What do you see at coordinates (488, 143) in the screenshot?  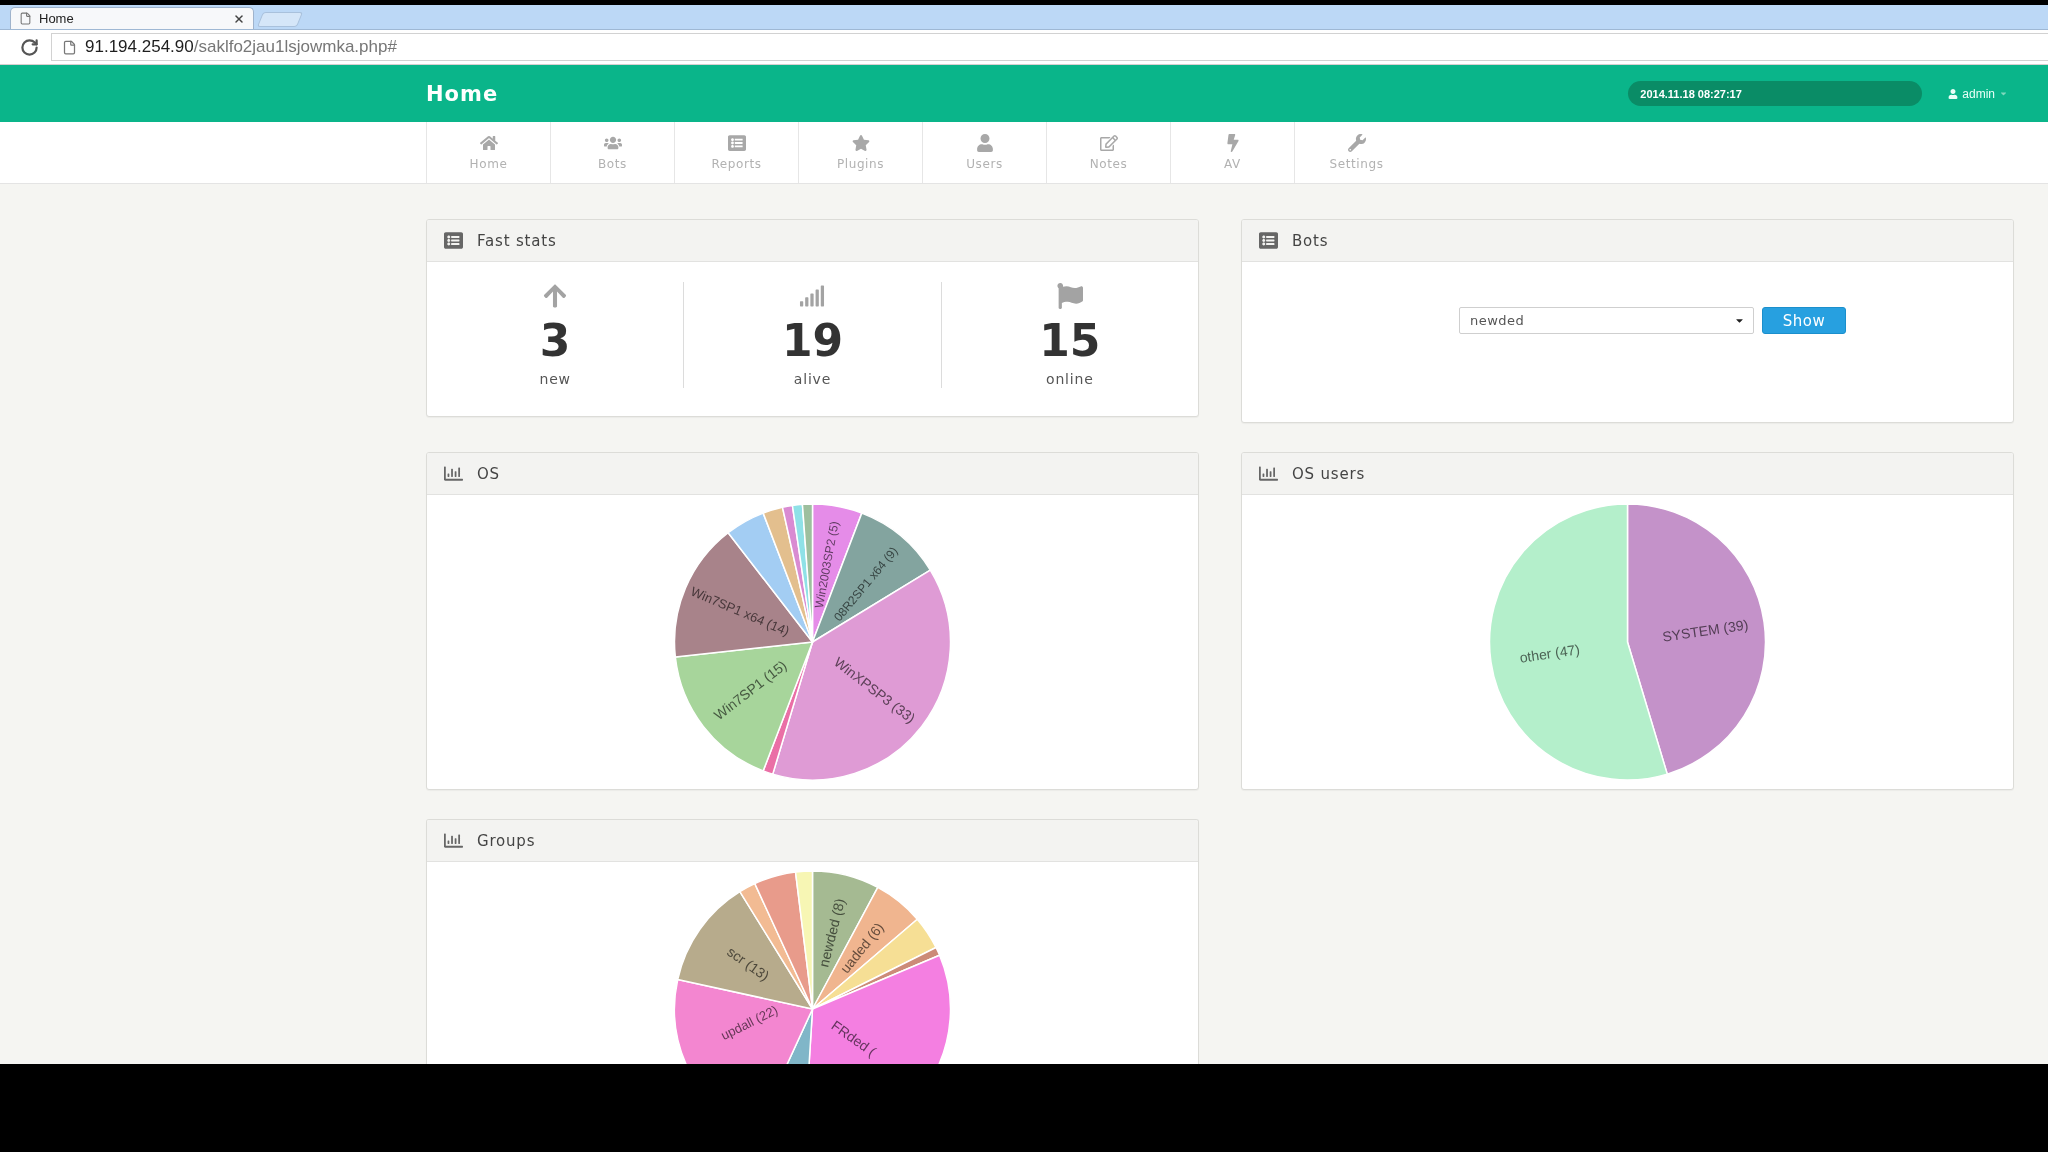 I see `home-icon` at bounding box center [488, 143].